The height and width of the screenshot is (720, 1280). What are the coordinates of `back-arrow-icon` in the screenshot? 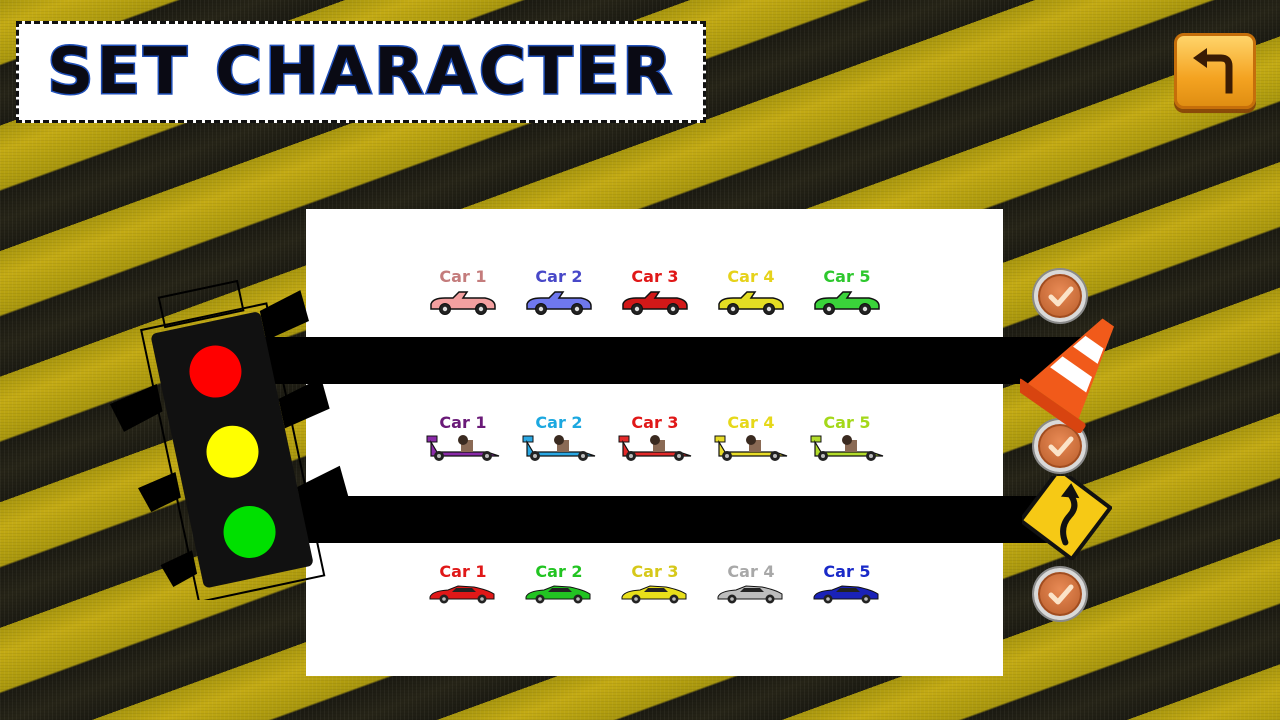 It's located at (1213, 71).